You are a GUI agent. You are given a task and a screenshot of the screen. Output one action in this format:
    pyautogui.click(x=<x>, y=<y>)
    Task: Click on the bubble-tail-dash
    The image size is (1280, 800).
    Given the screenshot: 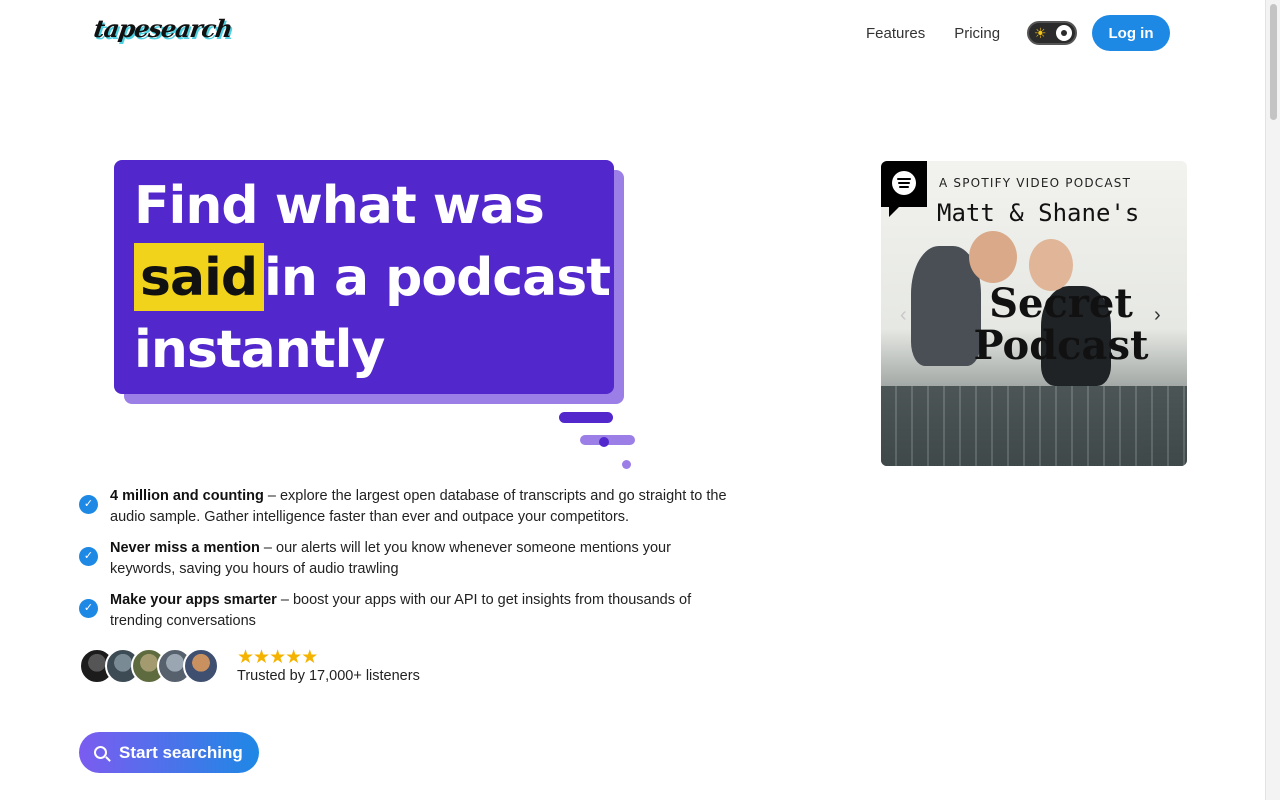 What is the action you would take?
    pyautogui.click(x=586, y=417)
    